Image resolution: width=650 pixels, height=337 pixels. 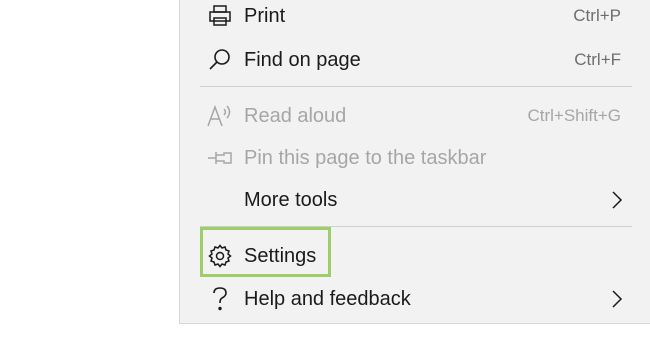 I want to click on menu-divider, so click(x=416, y=86).